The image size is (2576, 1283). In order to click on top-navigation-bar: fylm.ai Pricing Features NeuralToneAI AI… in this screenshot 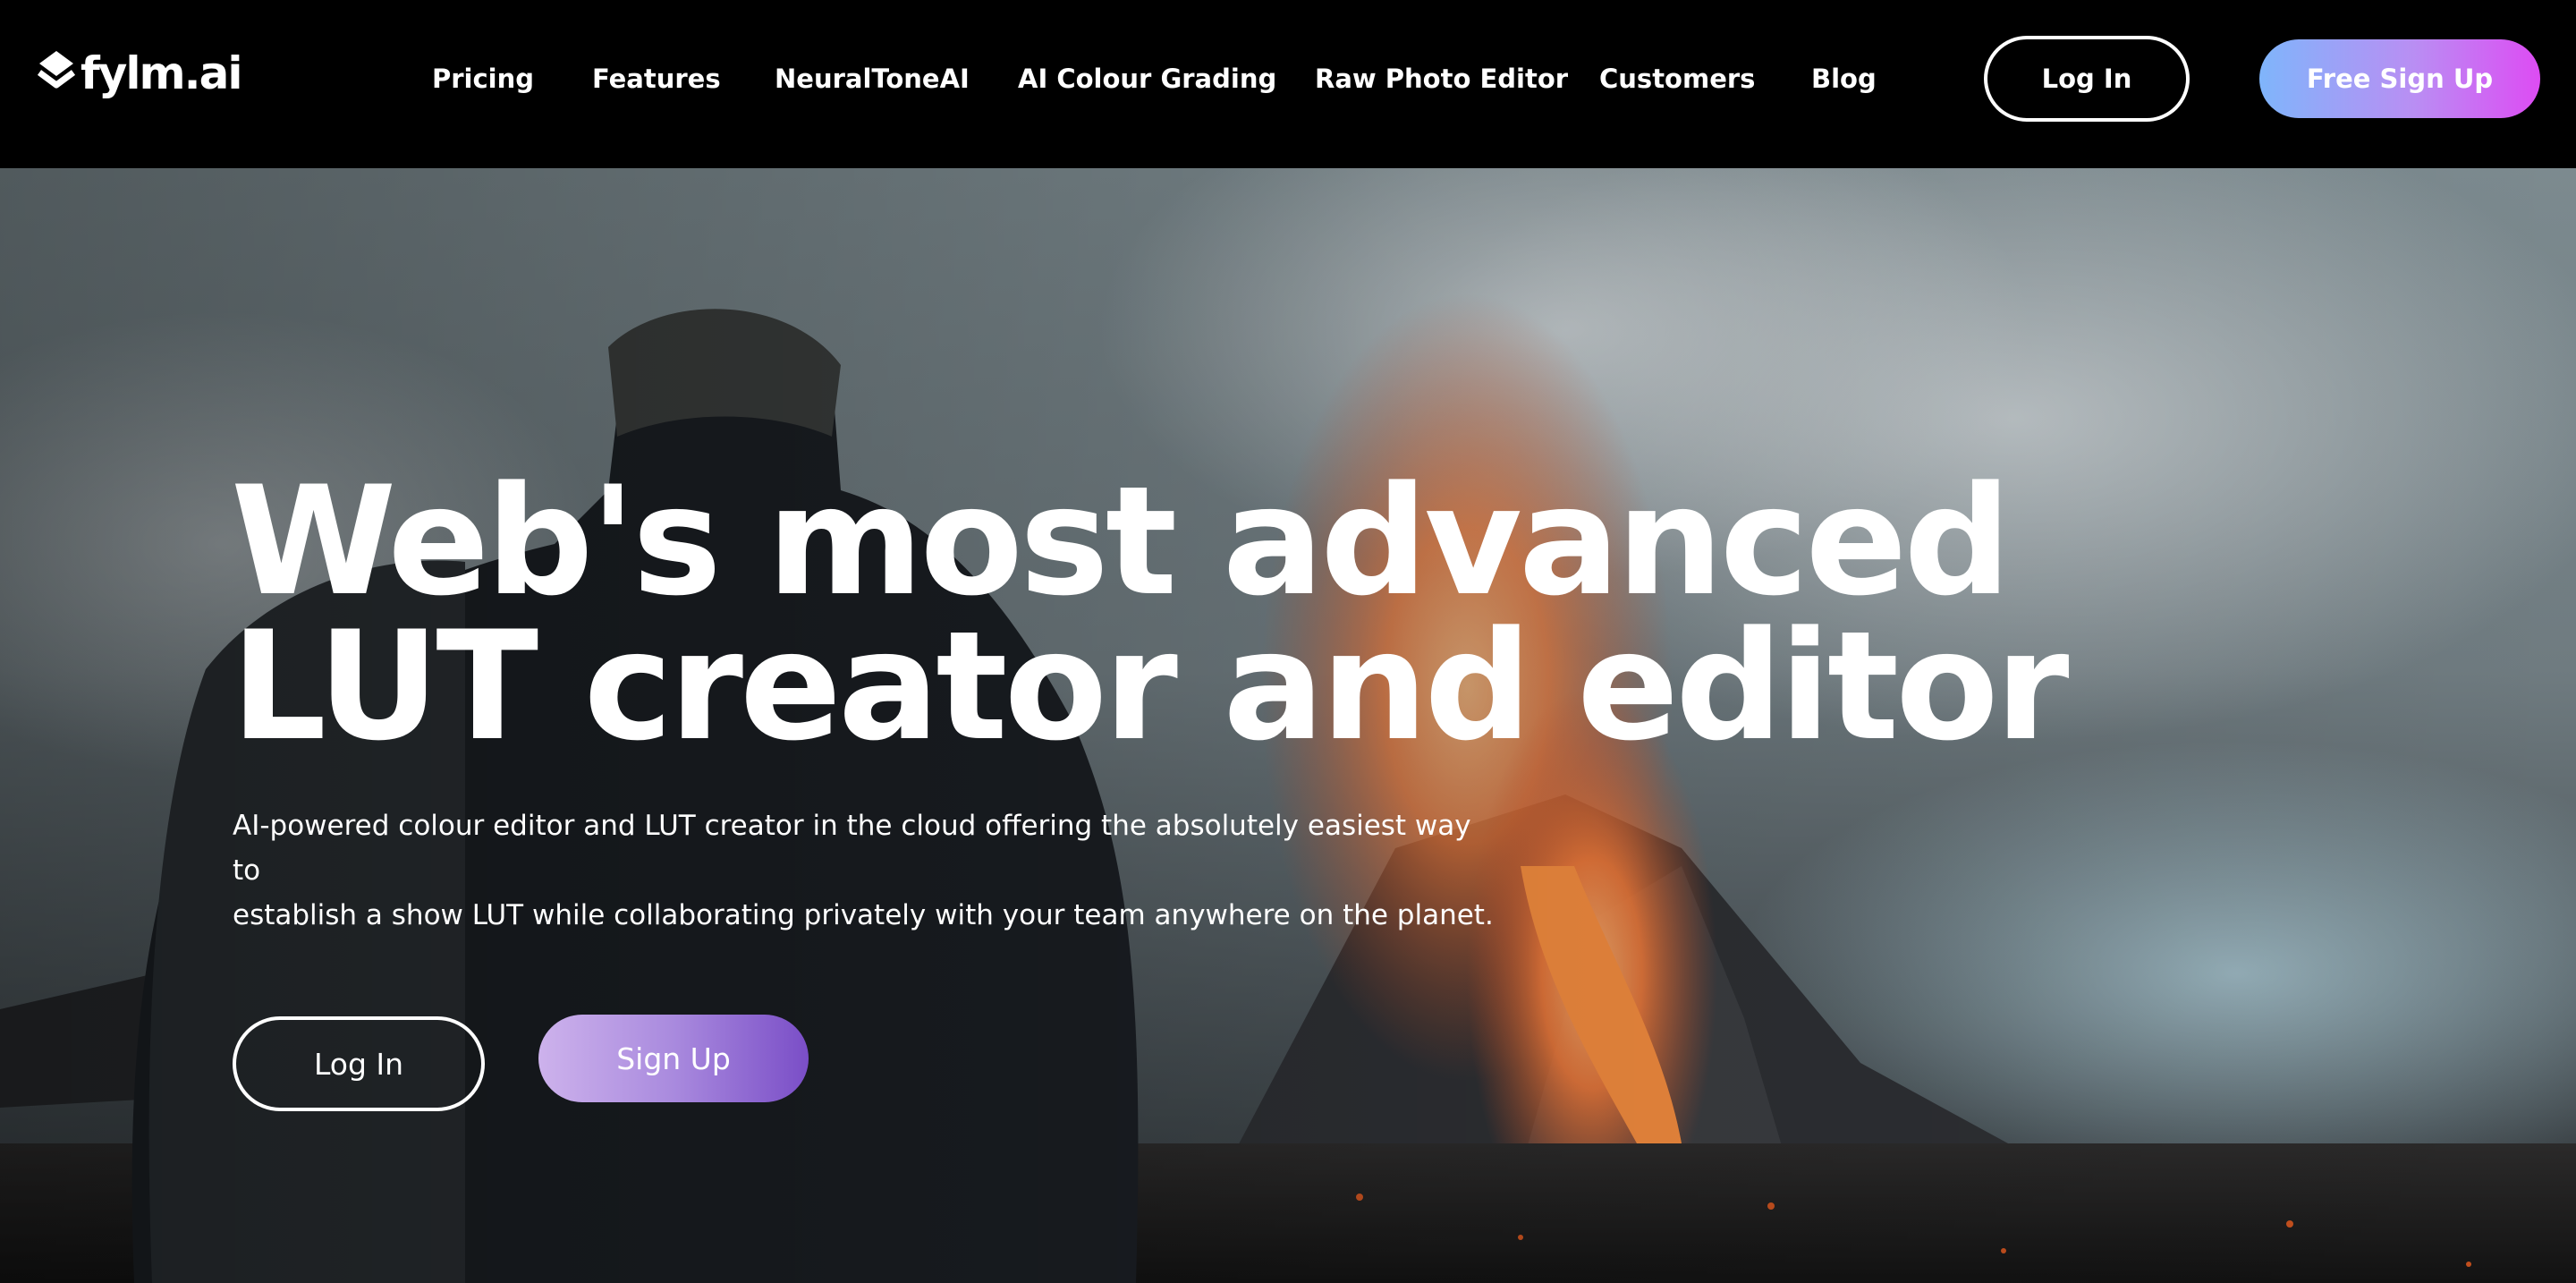, I will do `click(1288, 84)`.